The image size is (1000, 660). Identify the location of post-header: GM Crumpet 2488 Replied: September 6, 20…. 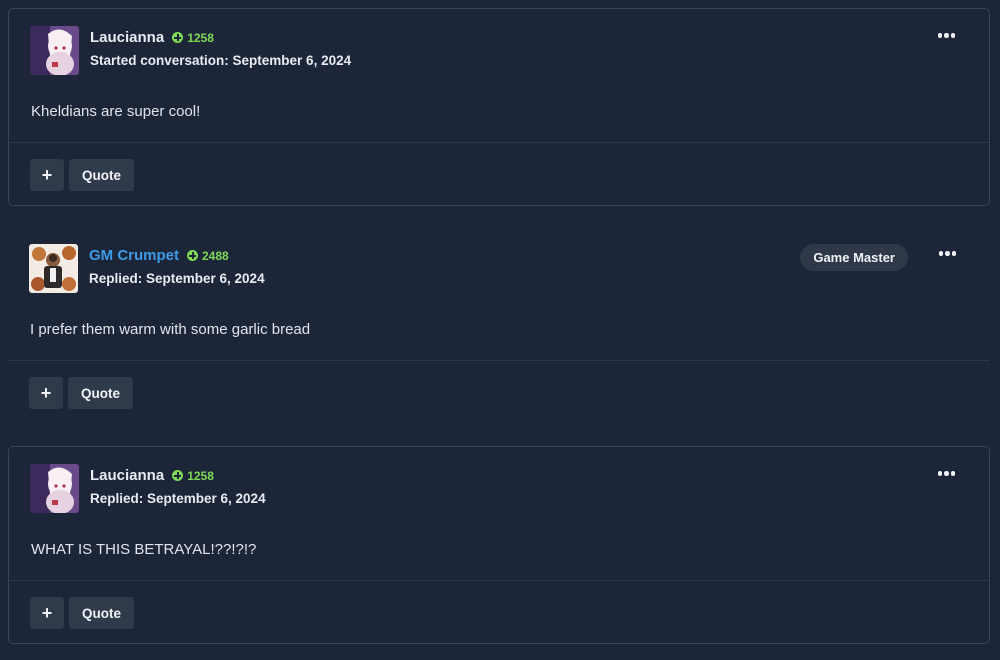
(499, 262).